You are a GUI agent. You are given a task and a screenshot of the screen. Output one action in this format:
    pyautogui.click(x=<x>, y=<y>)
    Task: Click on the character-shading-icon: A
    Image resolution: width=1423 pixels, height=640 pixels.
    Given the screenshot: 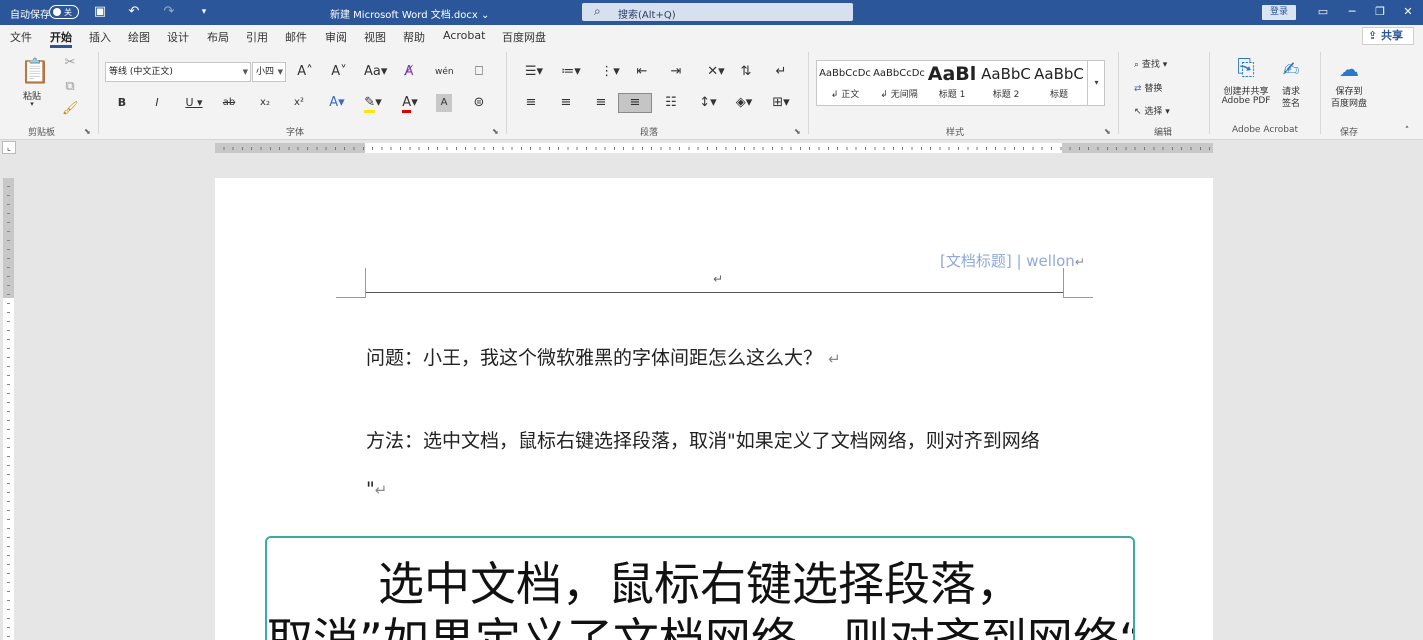 What is the action you would take?
    pyautogui.click(x=444, y=103)
    